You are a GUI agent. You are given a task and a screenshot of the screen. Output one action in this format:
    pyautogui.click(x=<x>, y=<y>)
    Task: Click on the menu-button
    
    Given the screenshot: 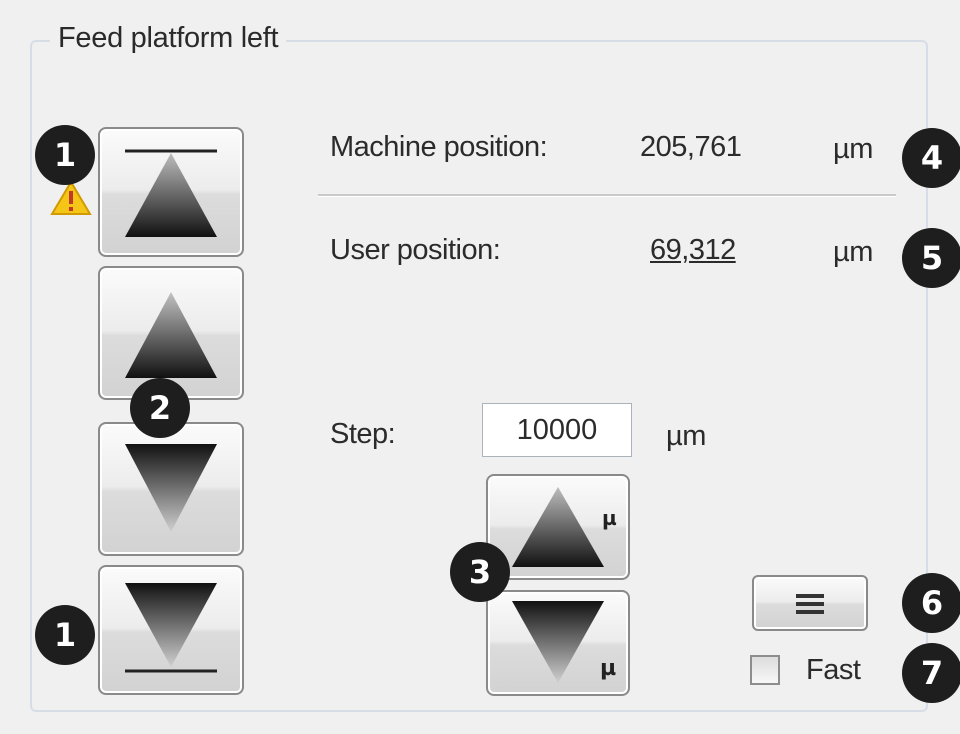 What is the action you would take?
    pyautogui.click(x=810, y=603)
    